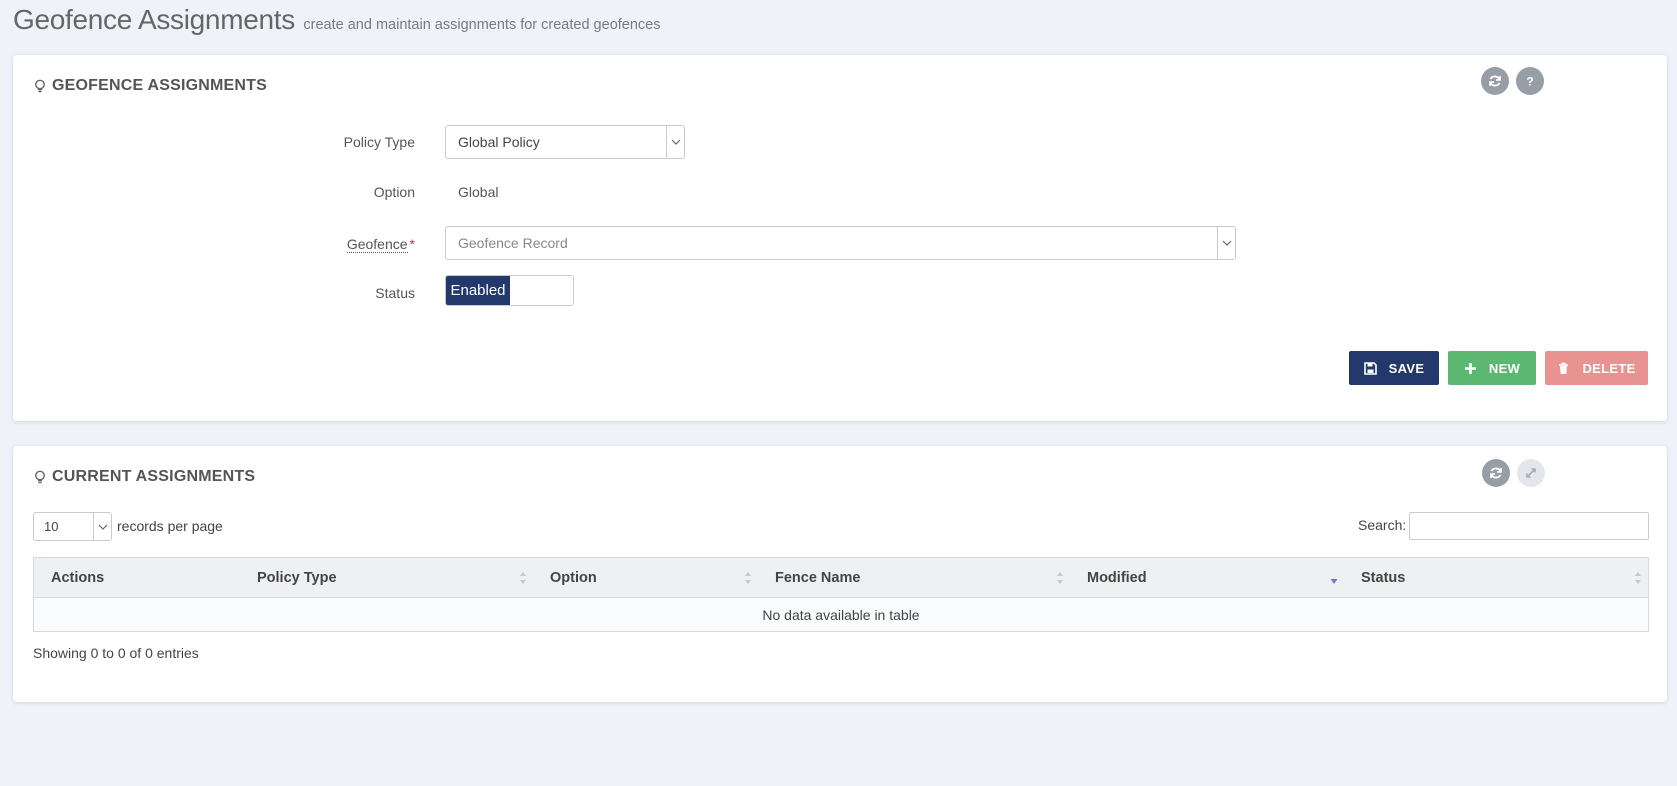 This screenshot has width=1677, height=786. I want to click on panel-title: GEOFENCE ASSIGNMENTS, so click(150, 86).